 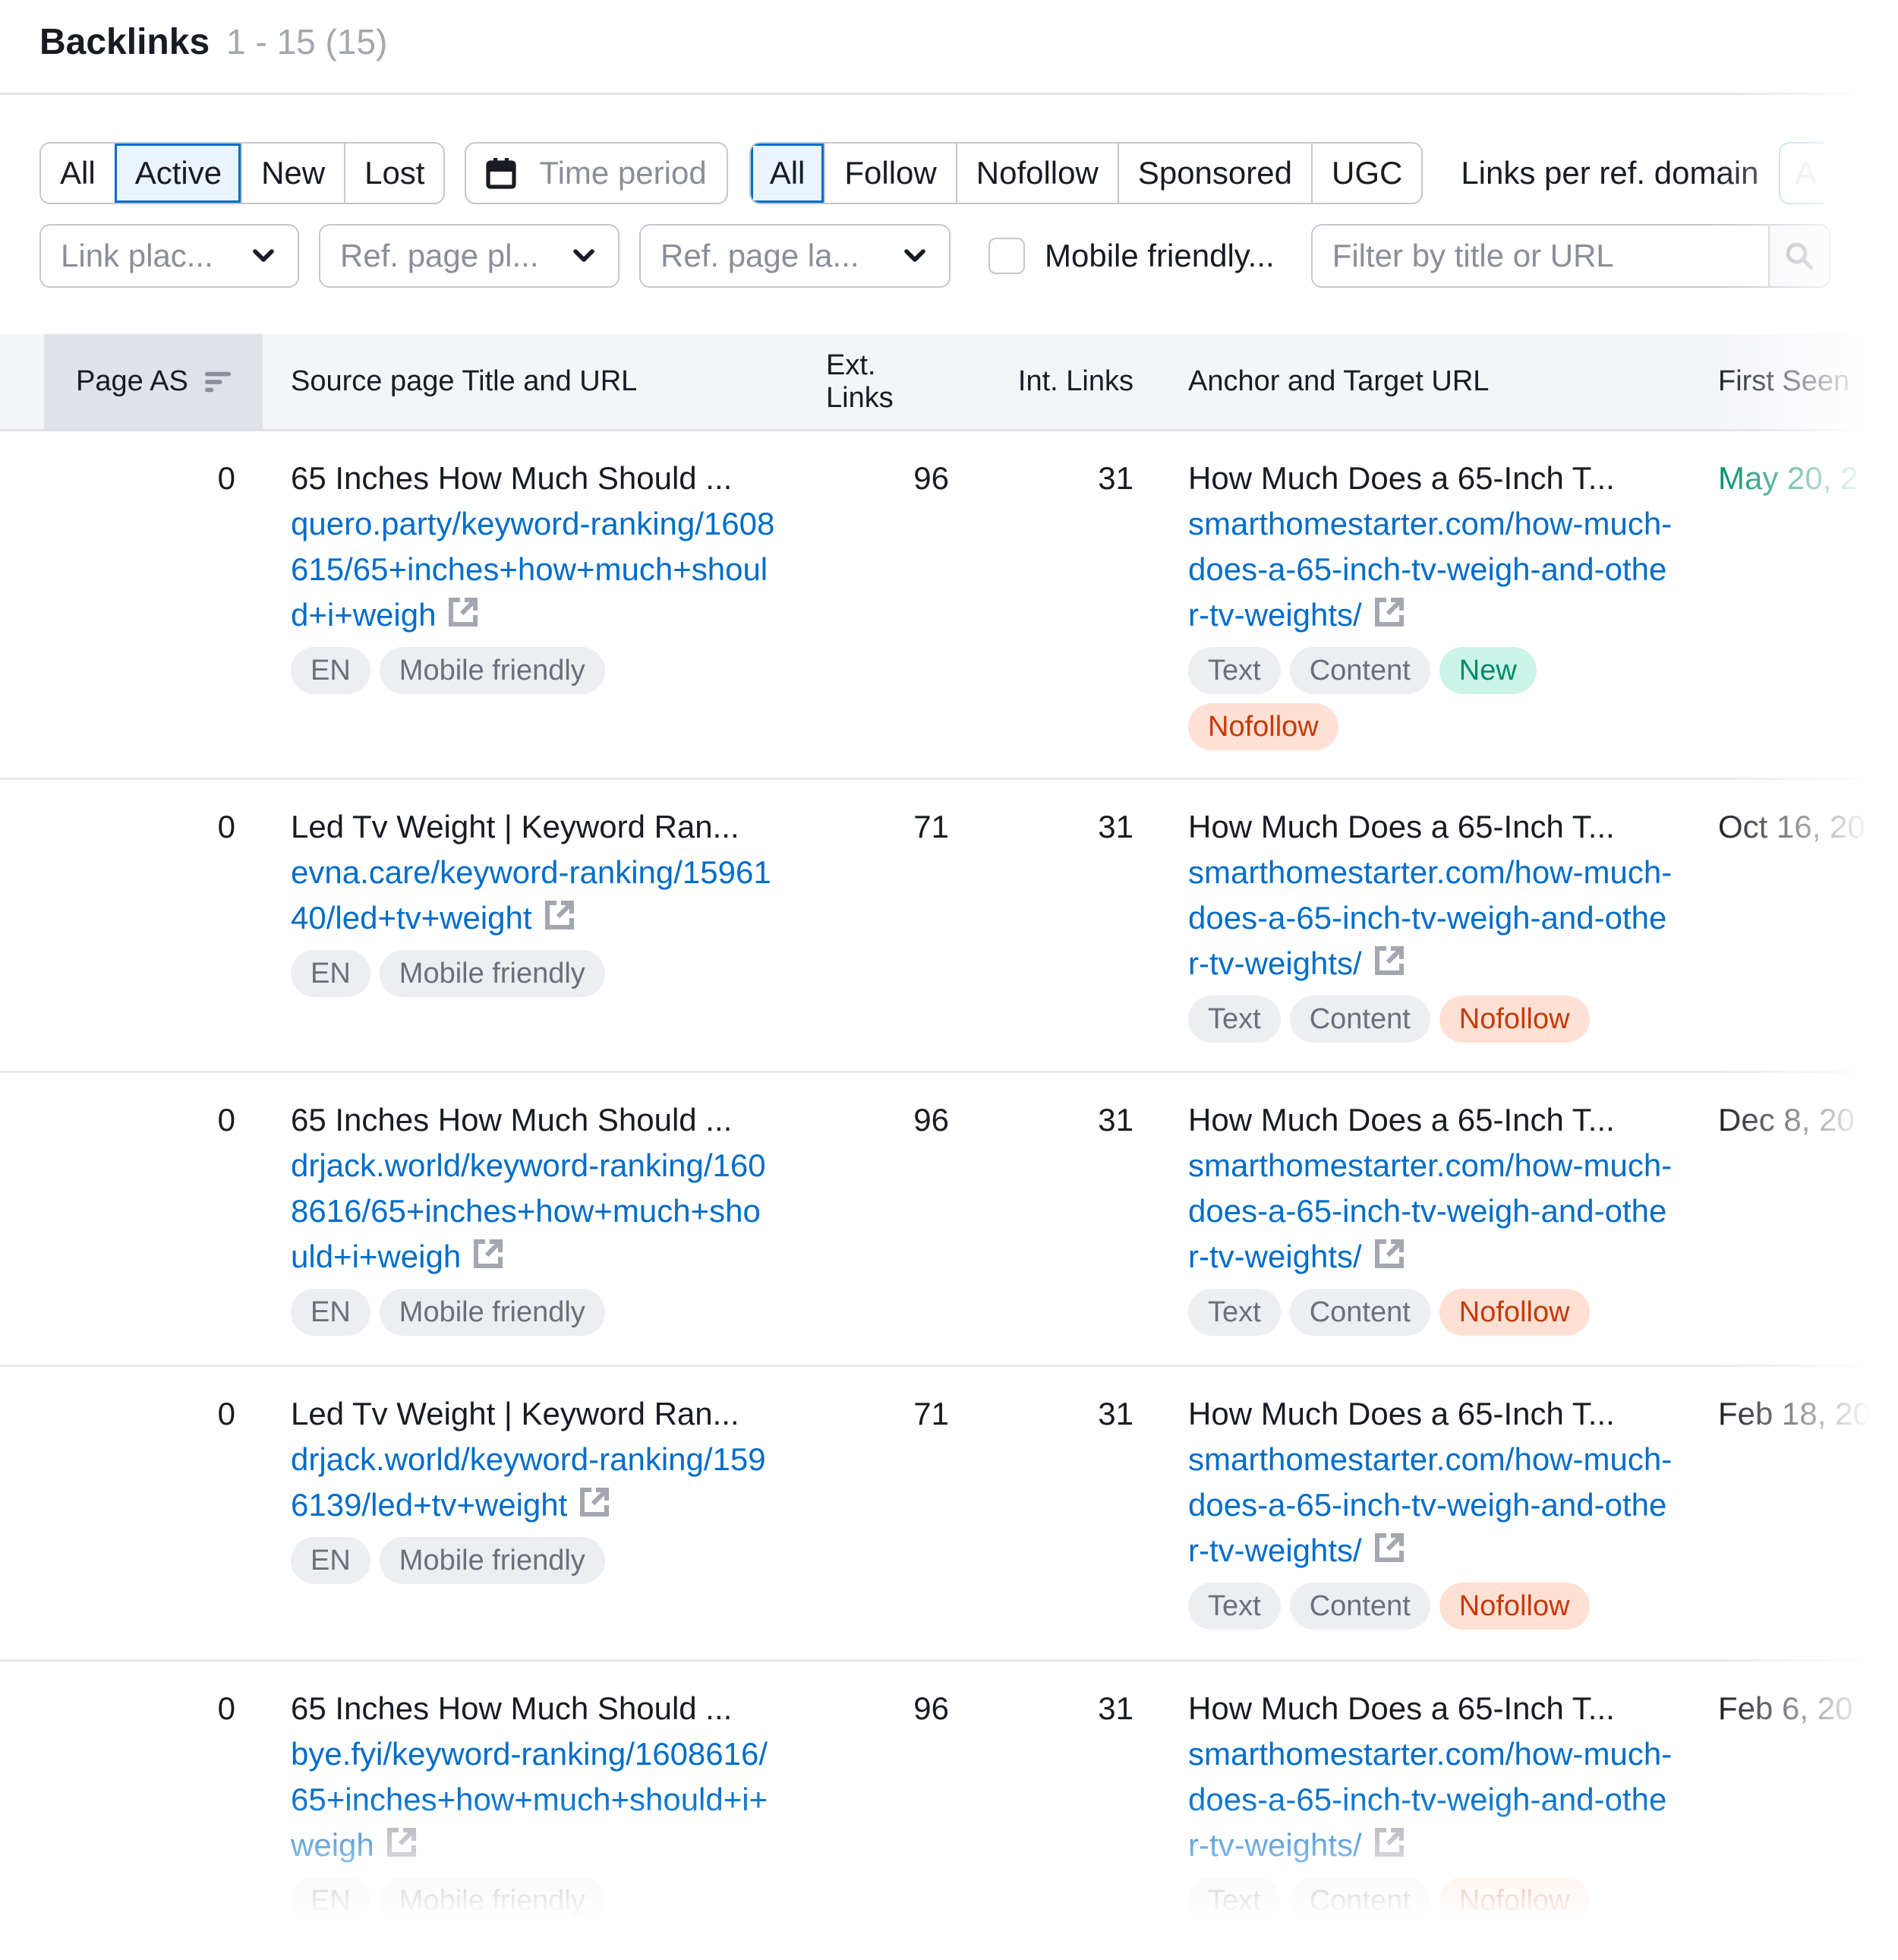 I want to click on type-tab-all: All, so click(x=787, y=173).